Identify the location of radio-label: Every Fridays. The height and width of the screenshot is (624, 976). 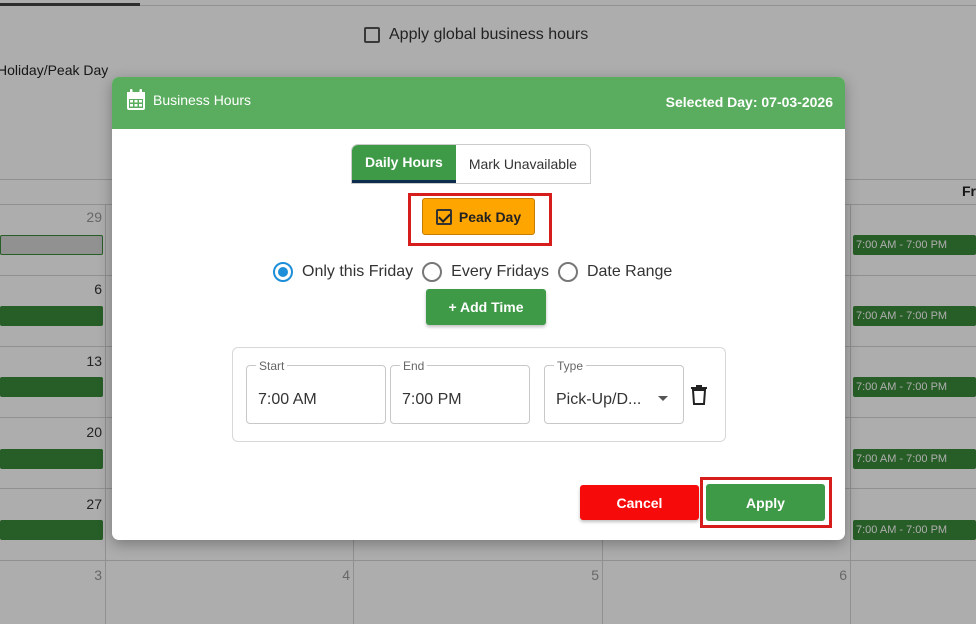
(500, 271).